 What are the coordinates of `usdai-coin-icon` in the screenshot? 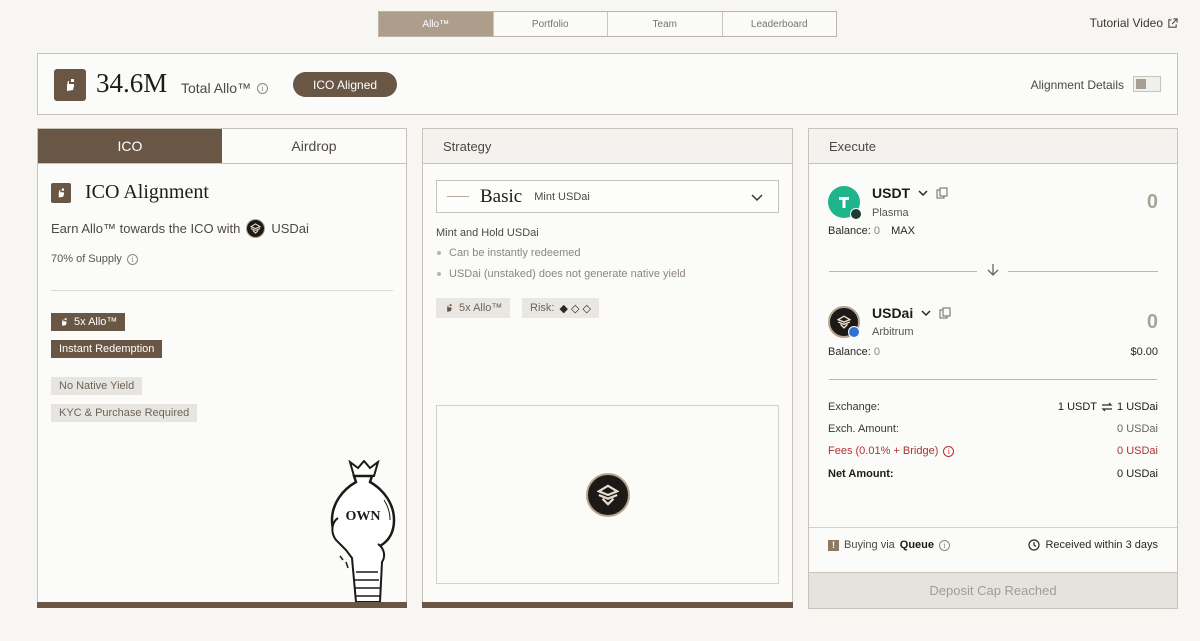 It's located at (607, 494).